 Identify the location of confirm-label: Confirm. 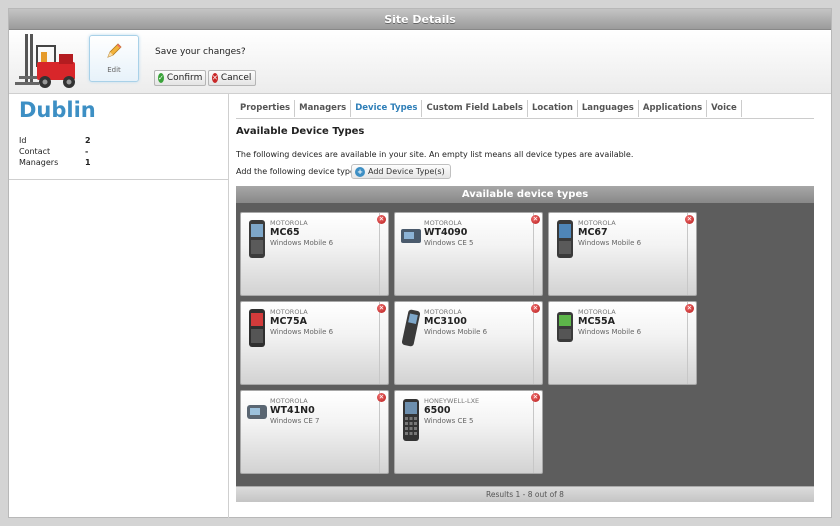
(184, 78).